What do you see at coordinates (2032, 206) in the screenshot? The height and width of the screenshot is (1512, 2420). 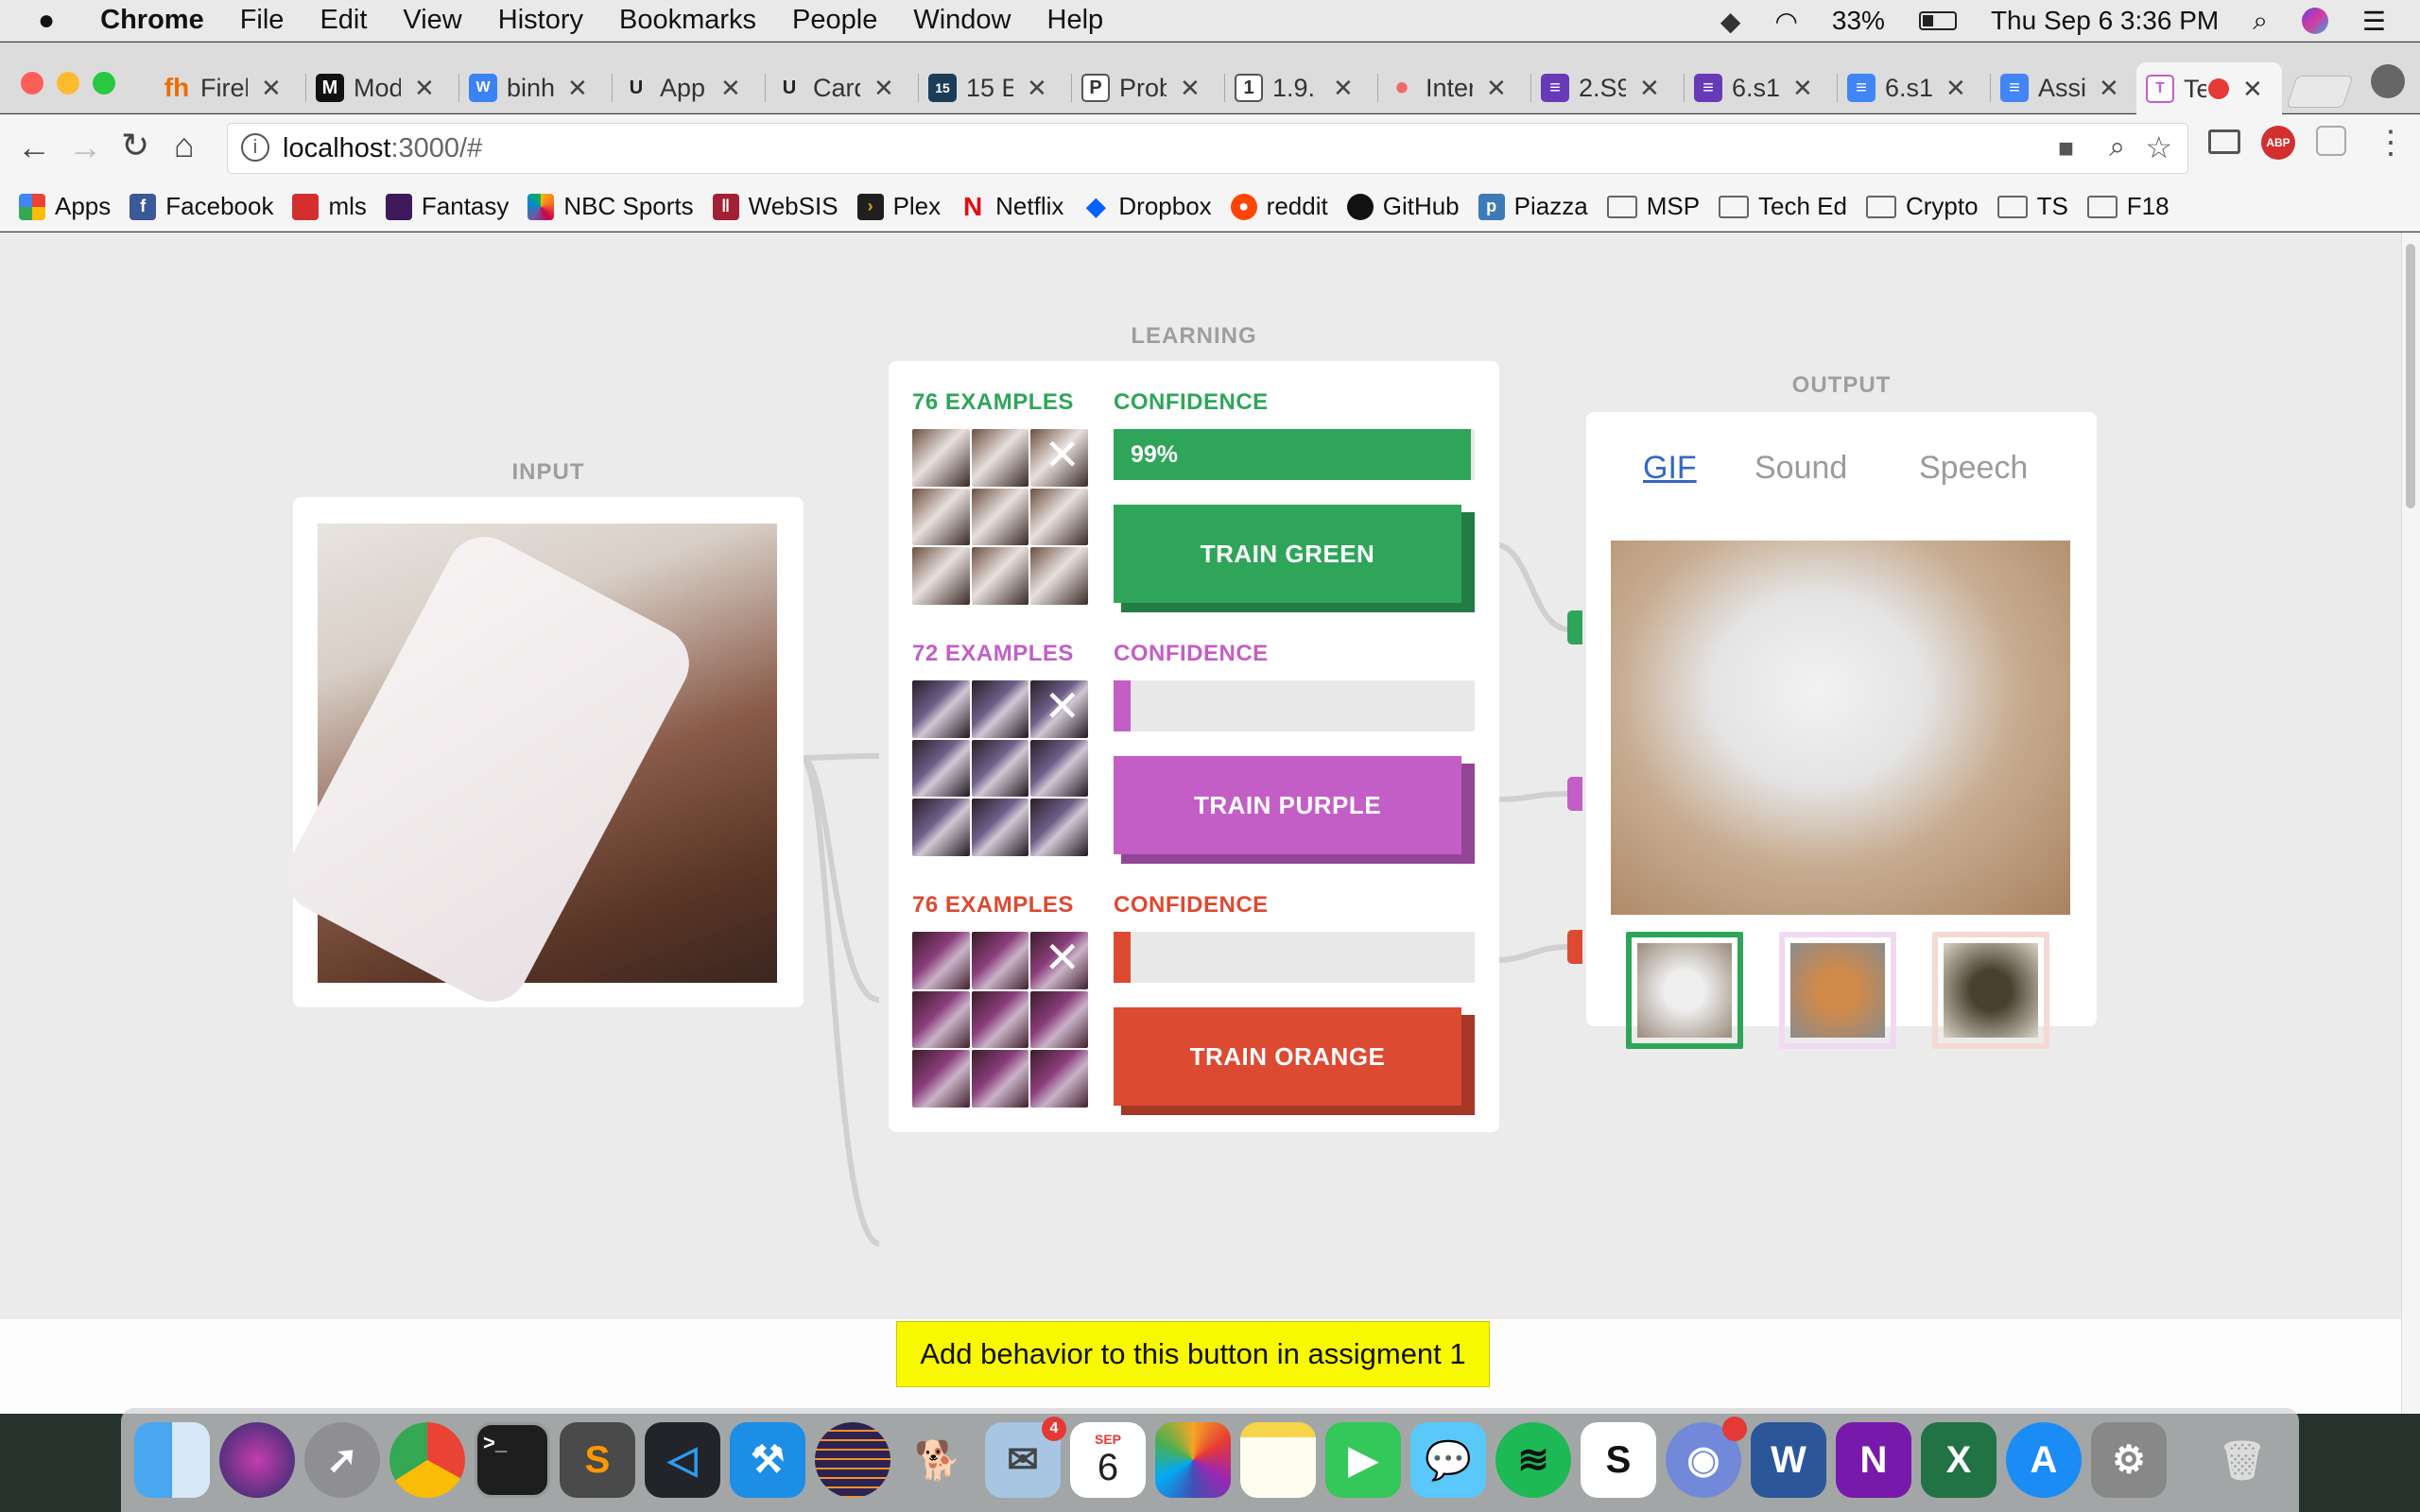 I see `bookmark-folder-ts: TS` at bounding box center [2032, 206].